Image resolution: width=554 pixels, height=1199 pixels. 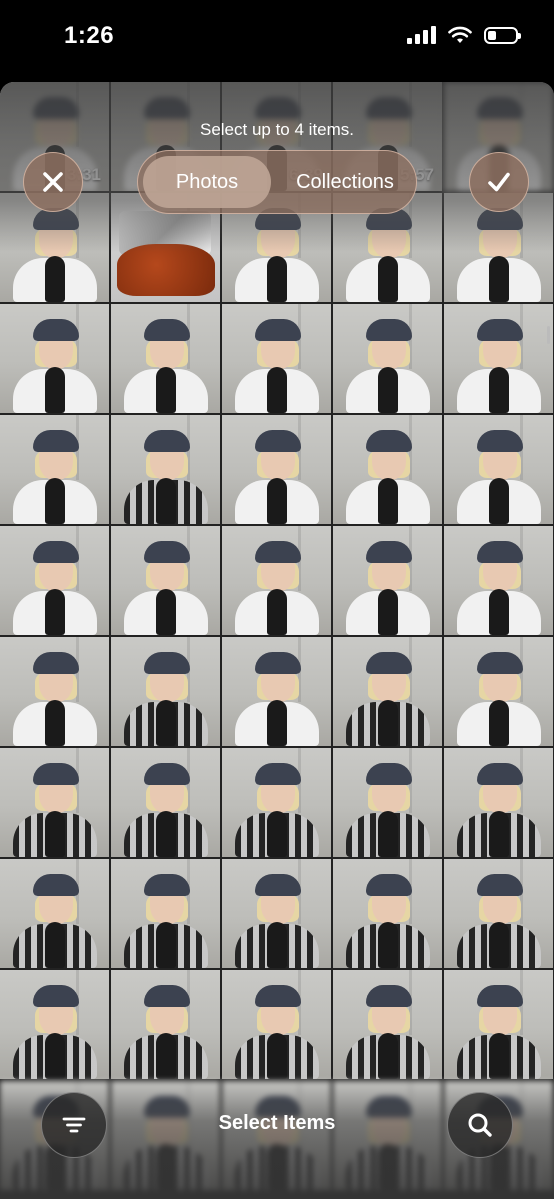 I want to click on battery-icon, so click(x=502, y=35).